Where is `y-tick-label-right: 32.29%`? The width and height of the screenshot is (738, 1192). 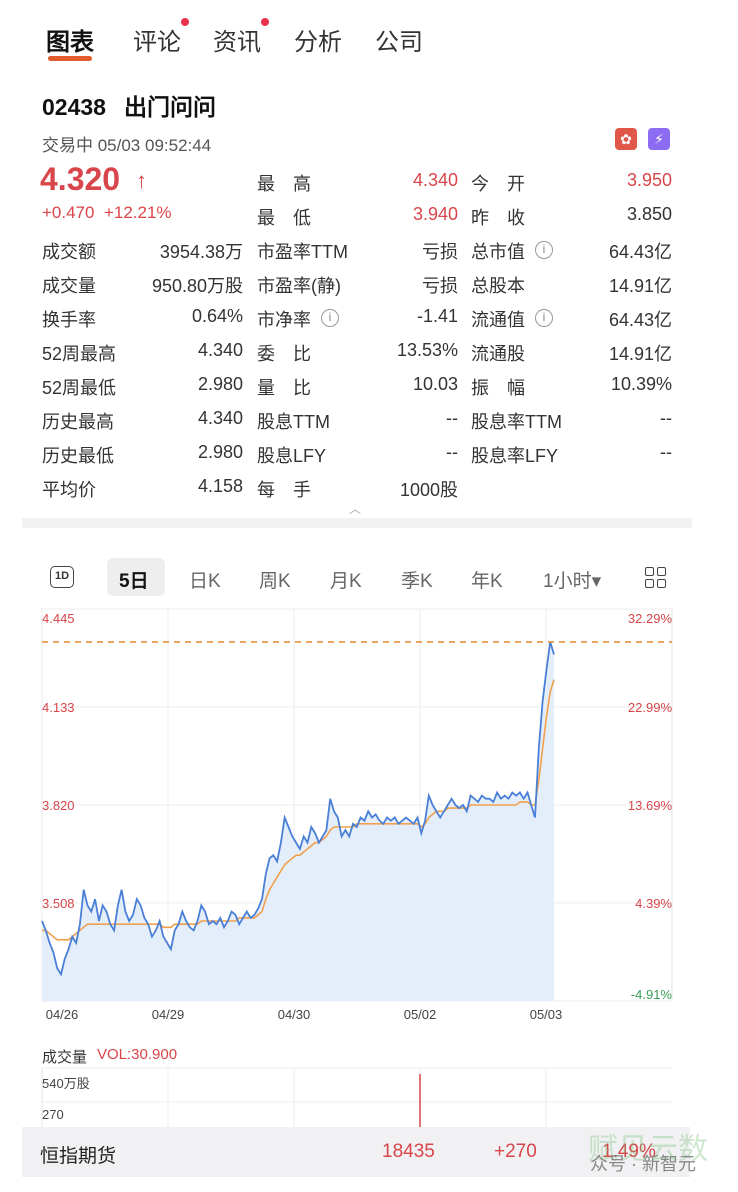
y-tick-label-right: 32.29% is located at coordinates (650, 618).